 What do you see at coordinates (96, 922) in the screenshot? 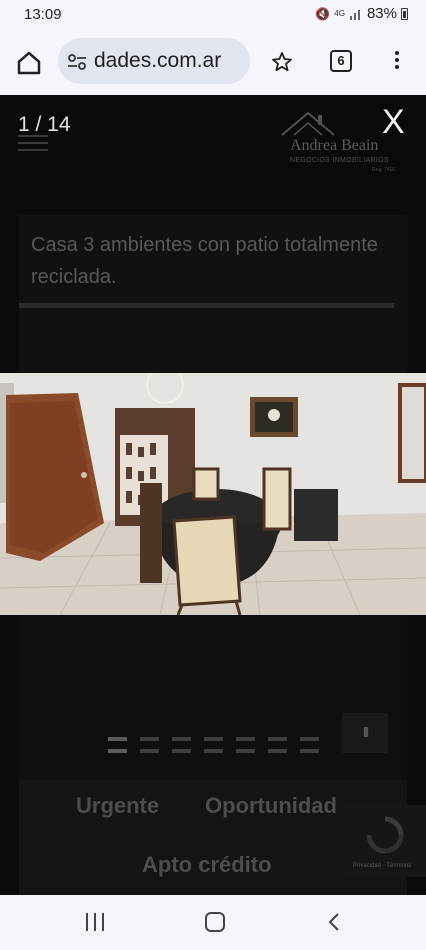
I see `recent-apps-icon` at bounding box center [96, 922].